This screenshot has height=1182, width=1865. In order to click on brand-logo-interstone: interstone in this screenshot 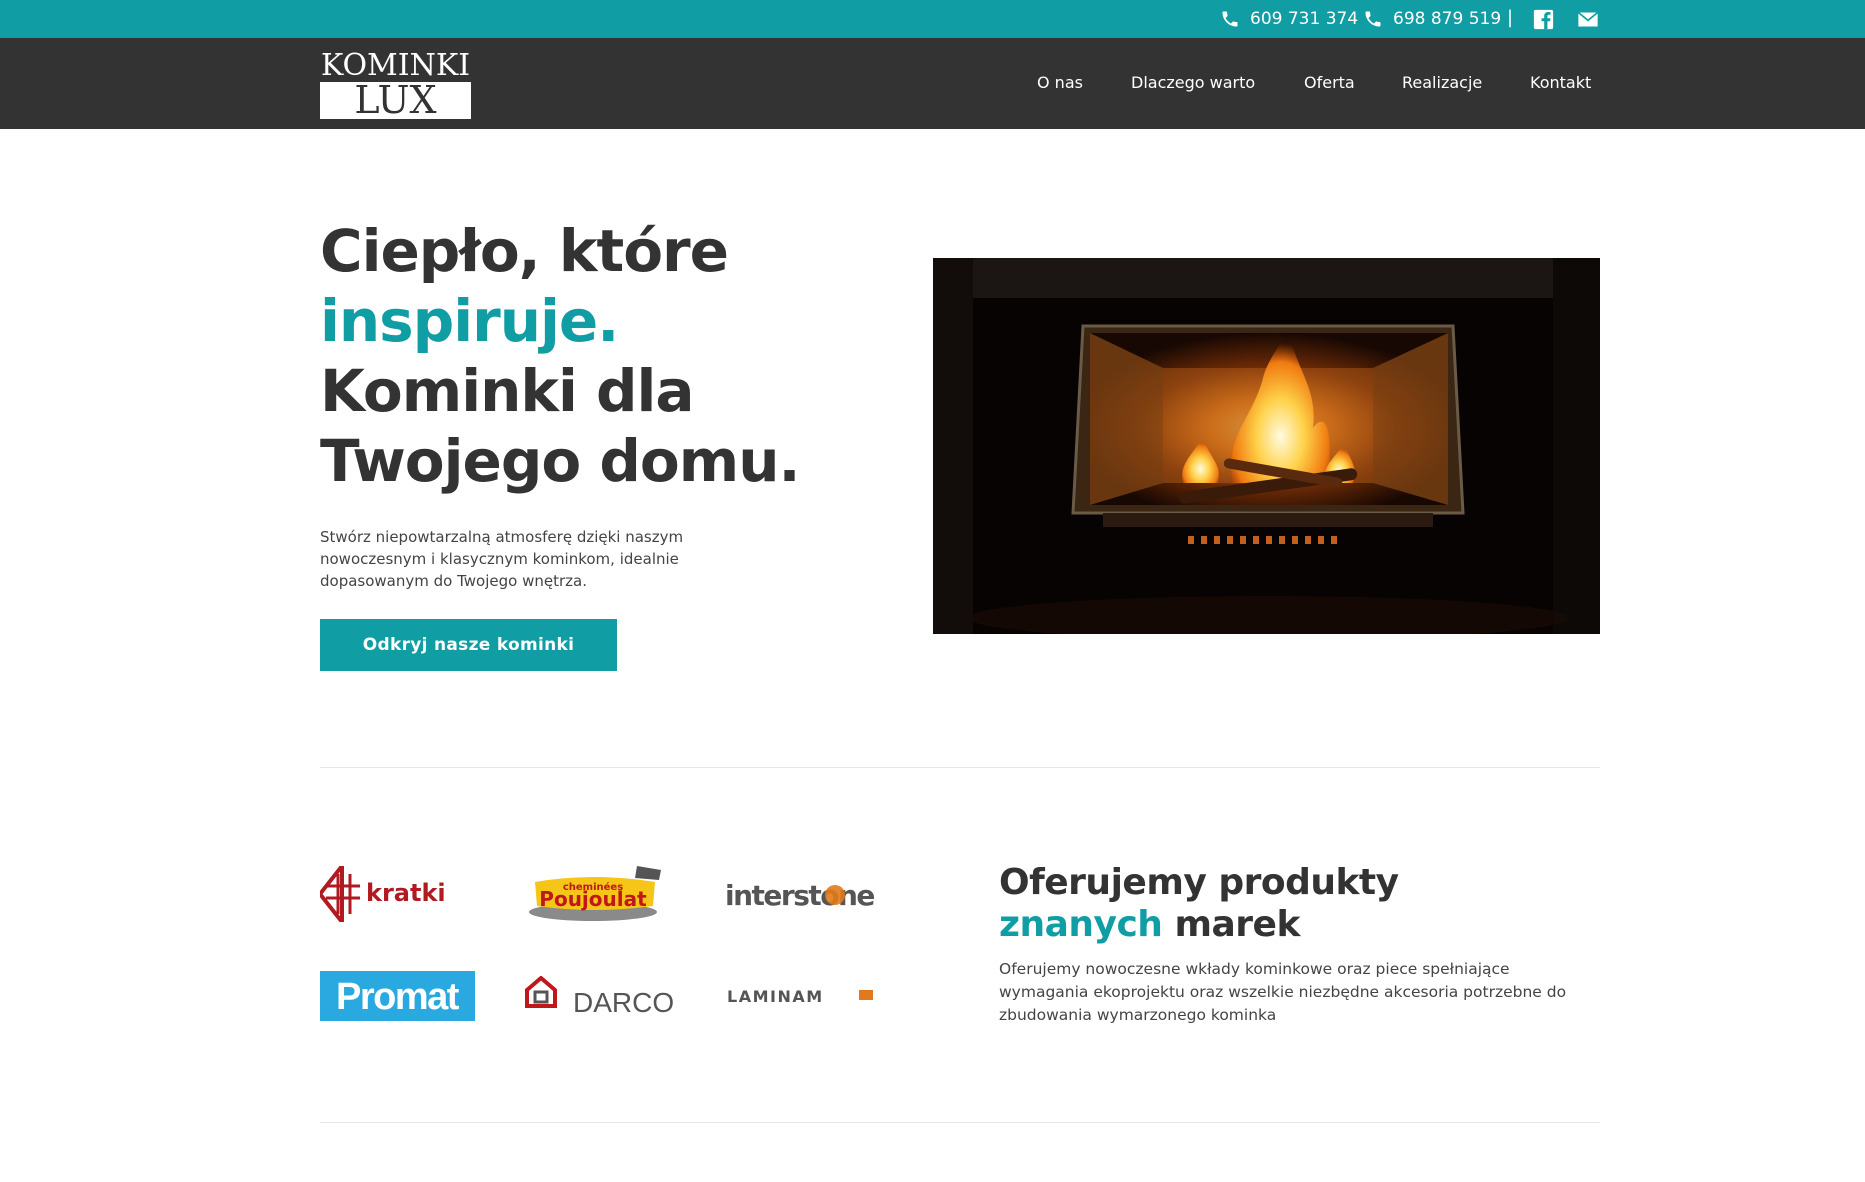, I will do `click(803, 894)`.